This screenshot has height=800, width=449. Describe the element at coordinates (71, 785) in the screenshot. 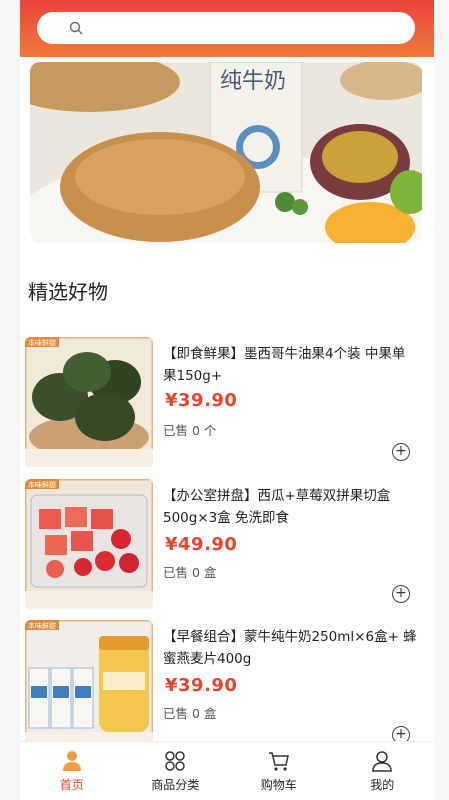

I see `tab-label: 首页` at that location.